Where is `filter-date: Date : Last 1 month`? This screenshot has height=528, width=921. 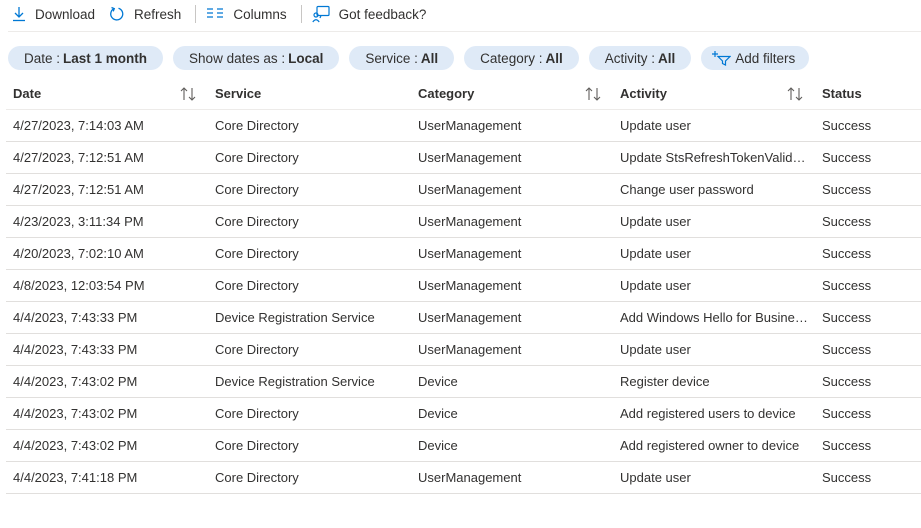
filter-date: Date : Last 1 month is located at coordinates (86, 58).